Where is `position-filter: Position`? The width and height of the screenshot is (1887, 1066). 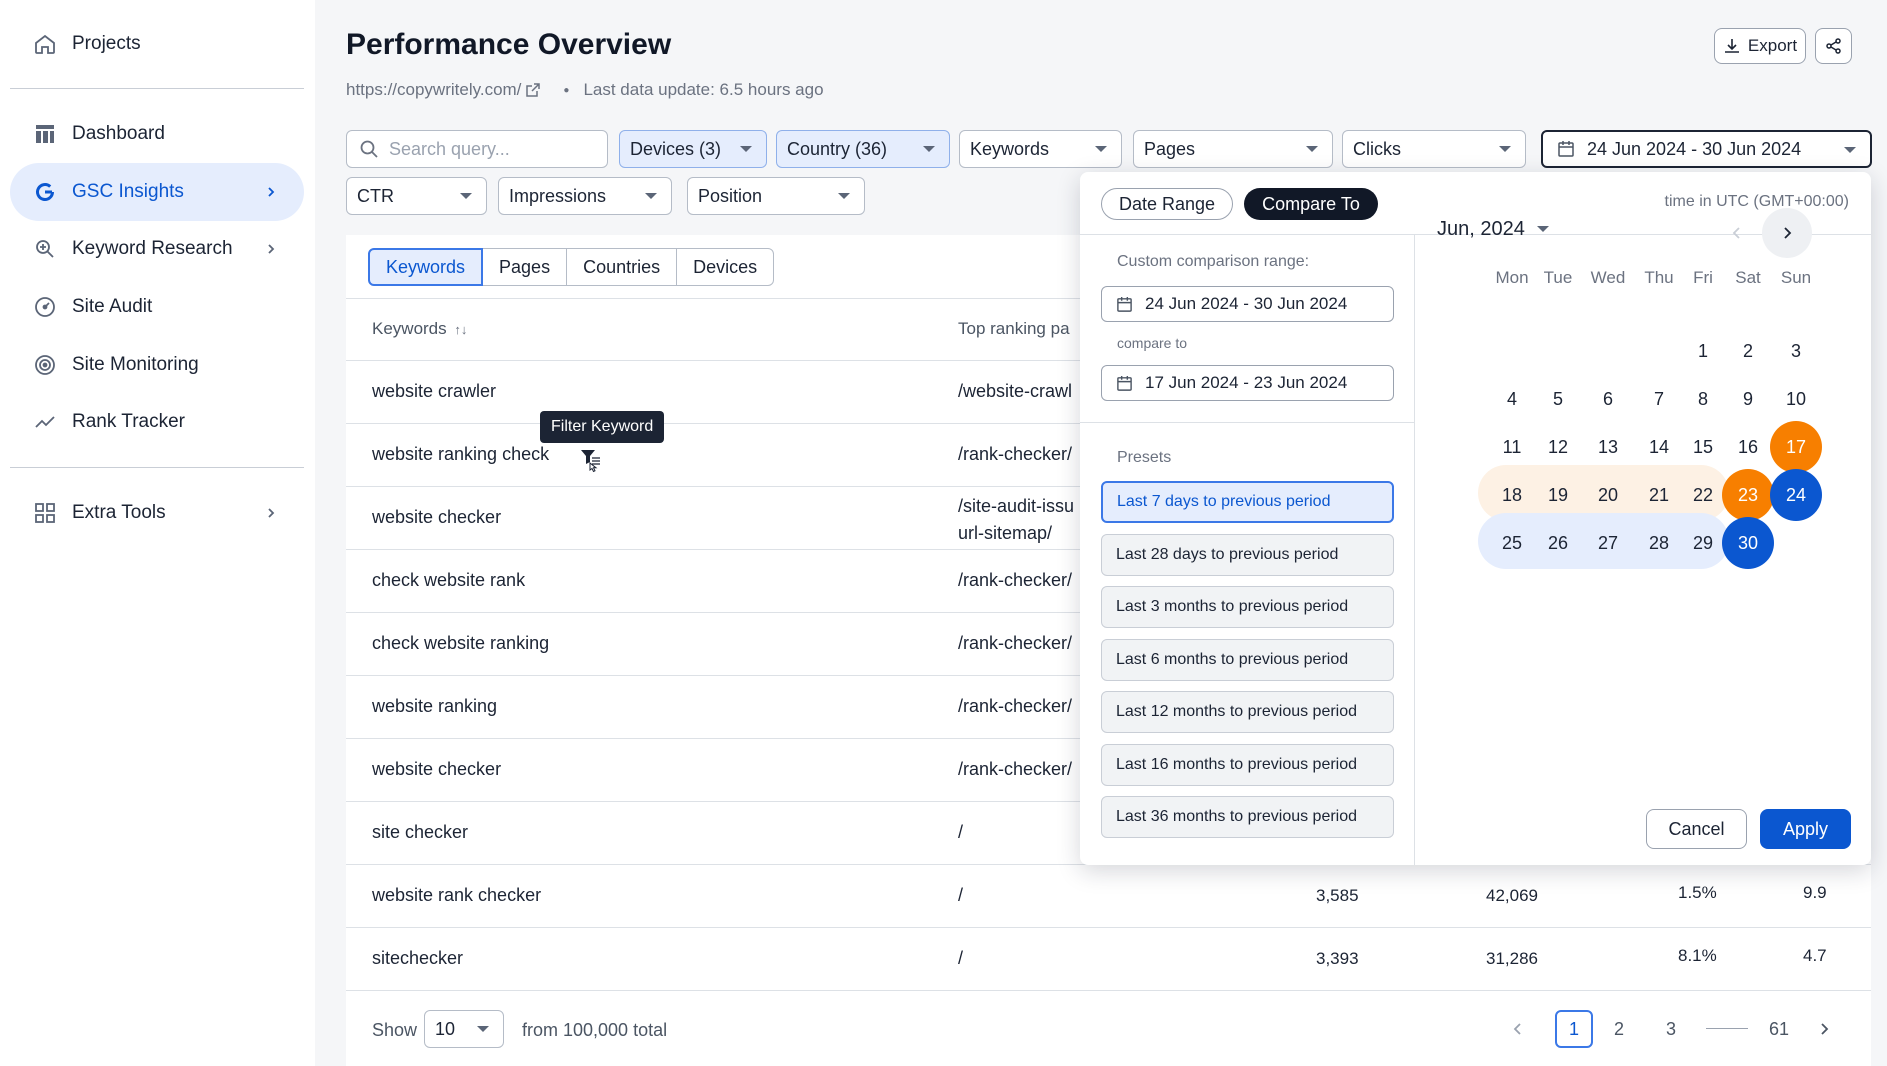 position-filter: Position is located at coordinates (776, 196).